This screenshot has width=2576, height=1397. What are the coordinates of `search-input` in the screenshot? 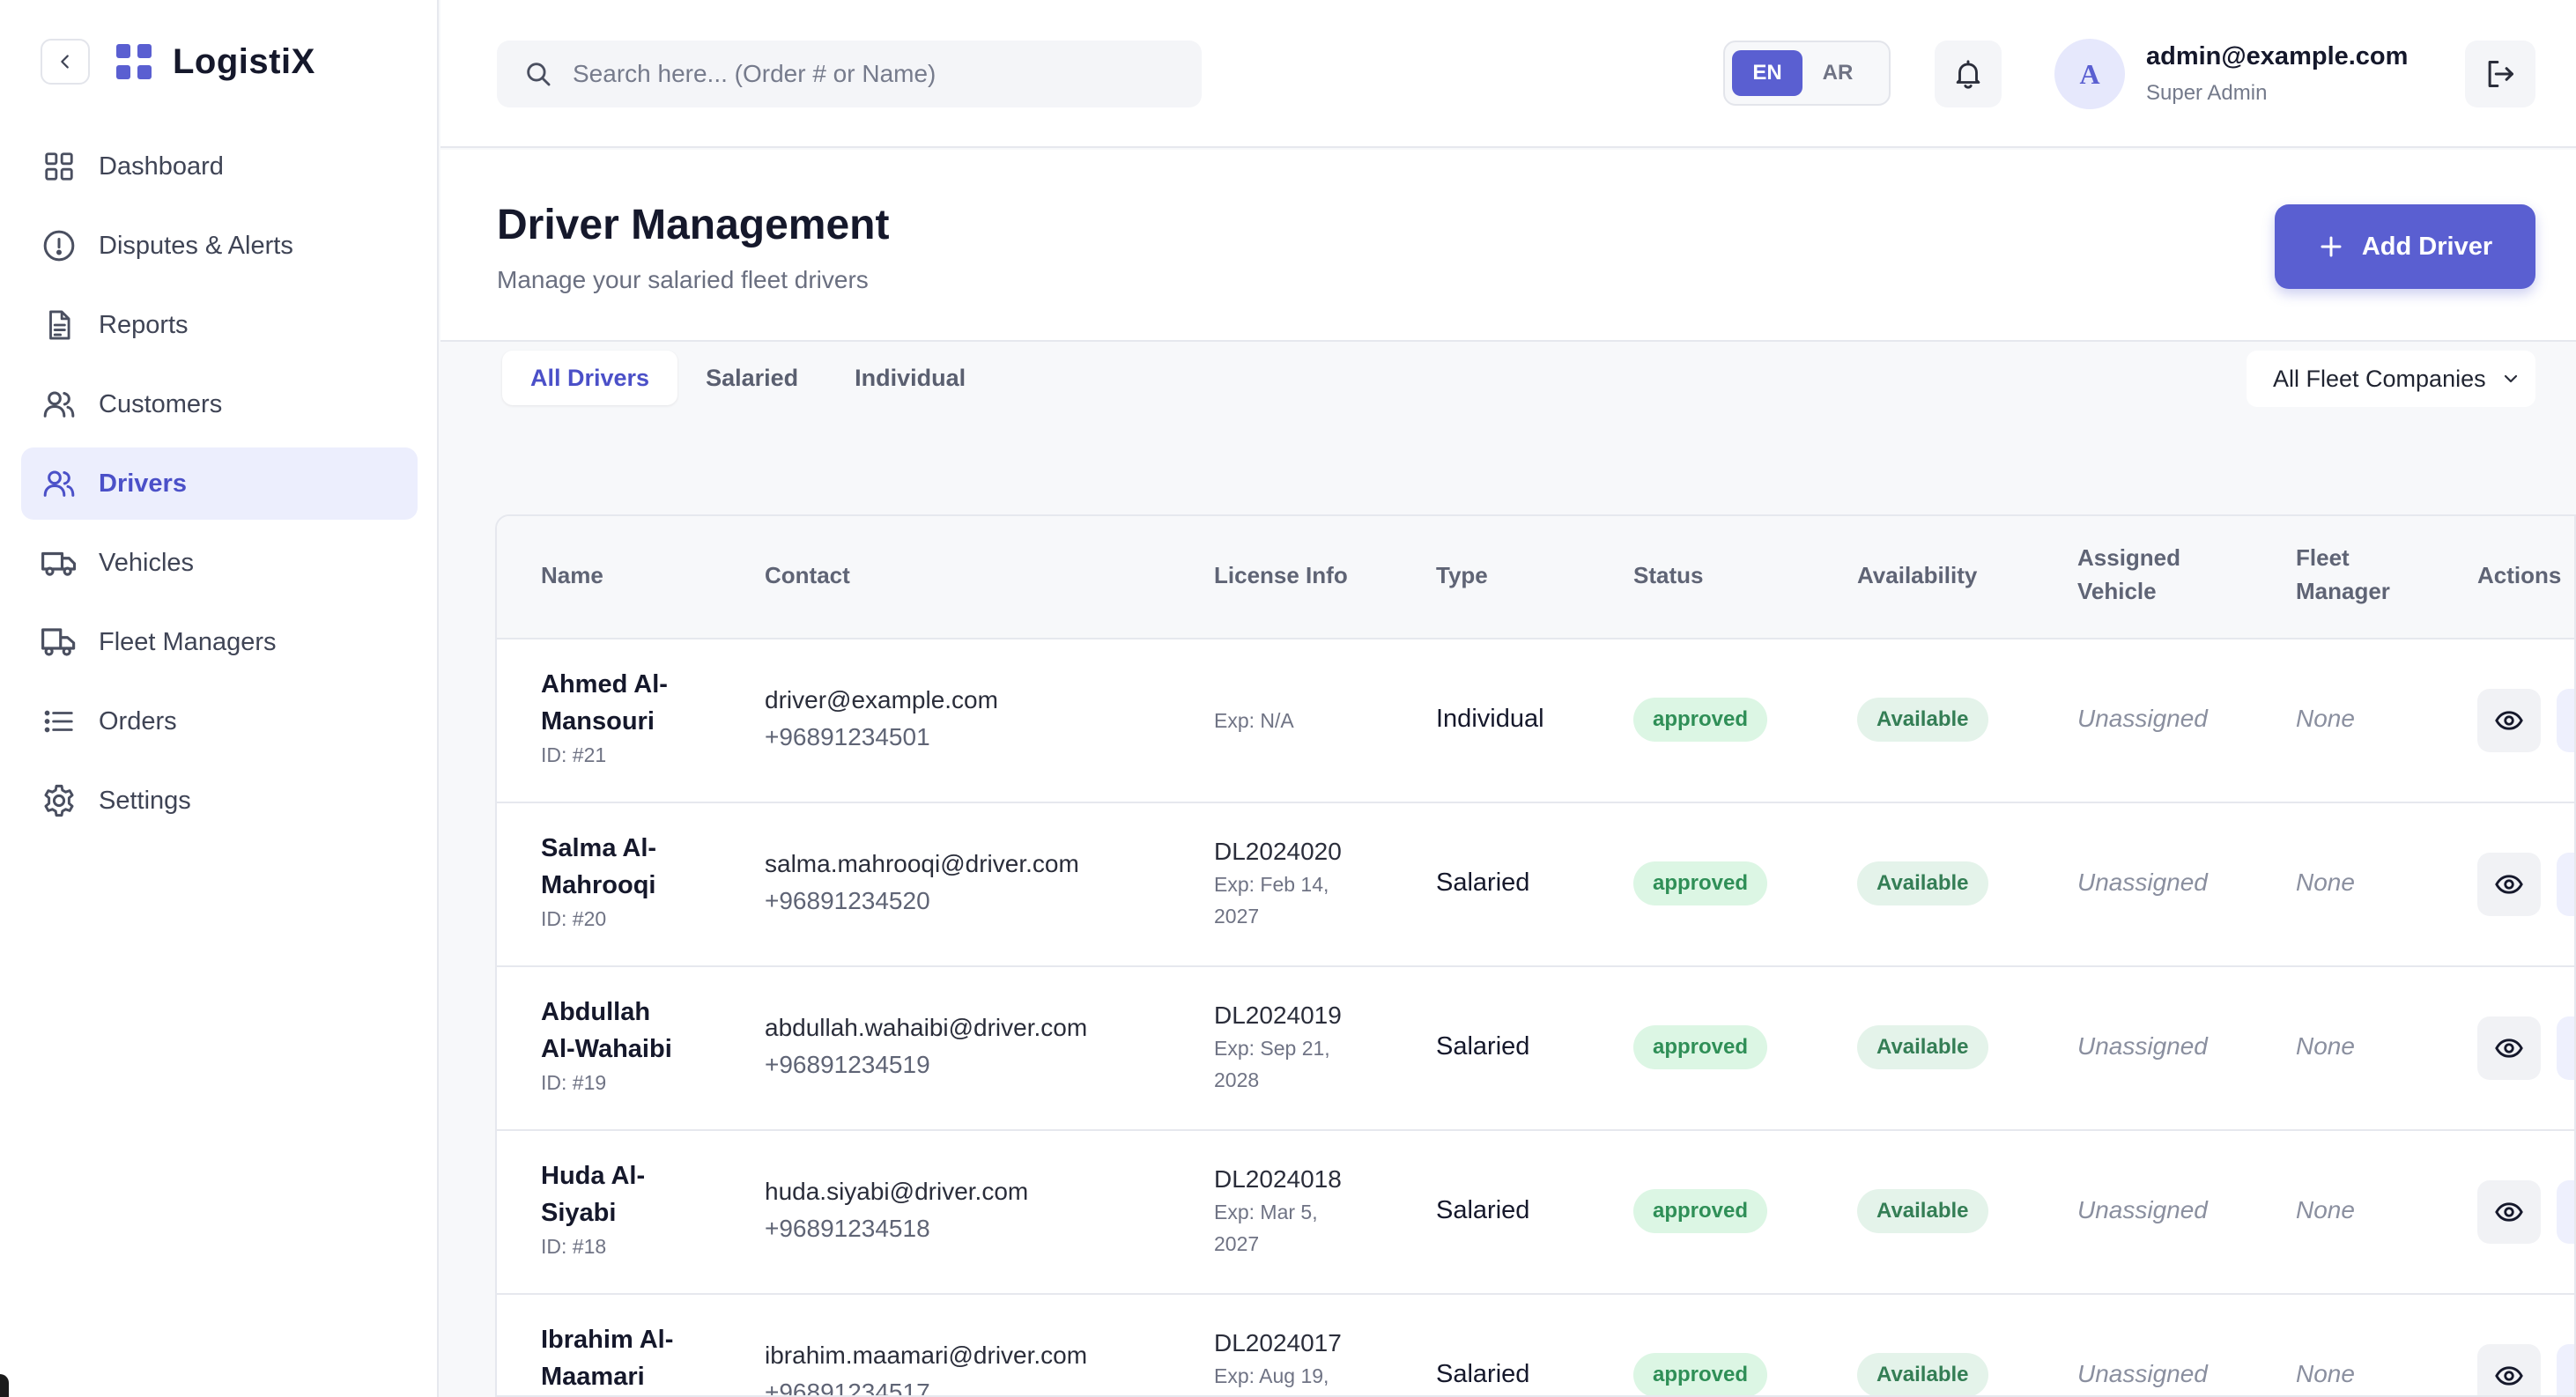 It's located at (881, 74).